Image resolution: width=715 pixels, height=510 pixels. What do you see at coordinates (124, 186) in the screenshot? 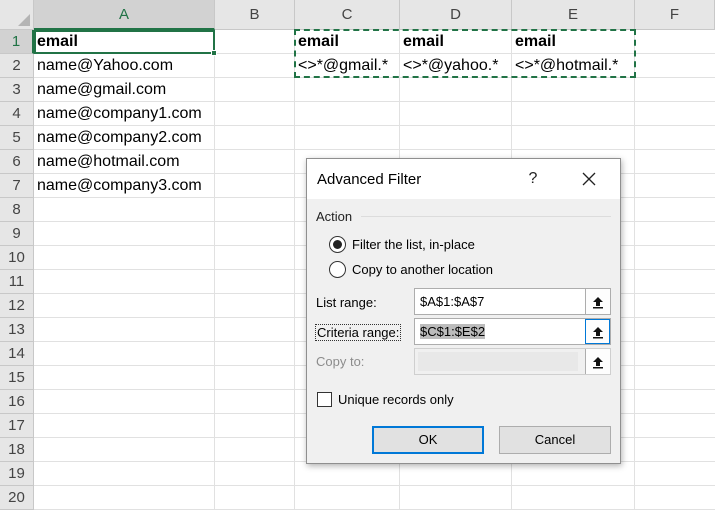
I see `cell-a7: name@company3.com` at bounding box center [124, 186].